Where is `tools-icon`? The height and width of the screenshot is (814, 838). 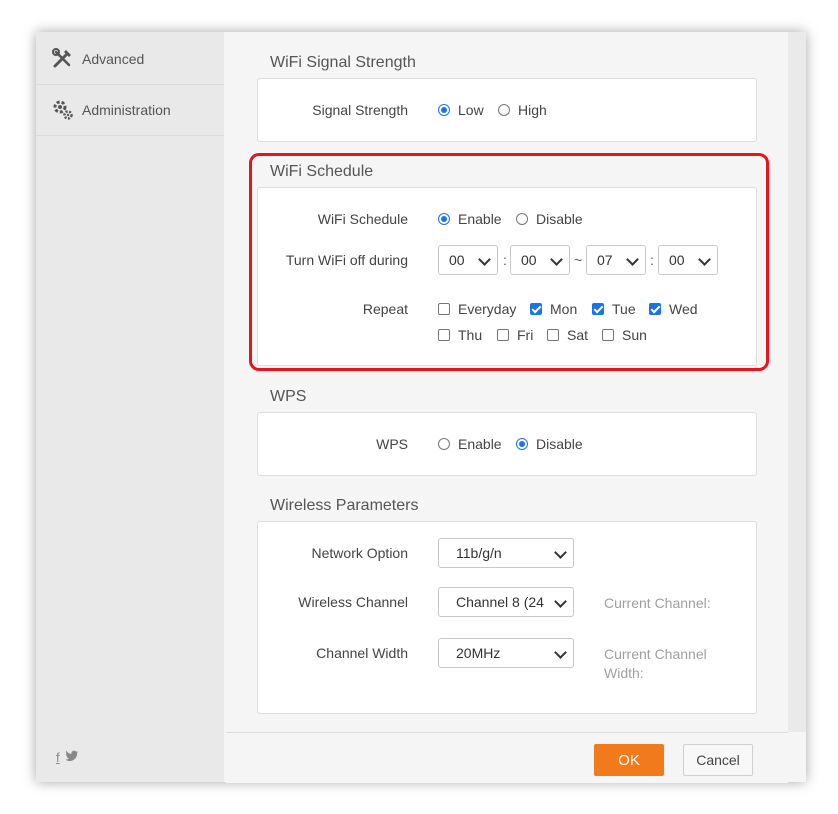 tools-icon is located at coordinates (63, 59).